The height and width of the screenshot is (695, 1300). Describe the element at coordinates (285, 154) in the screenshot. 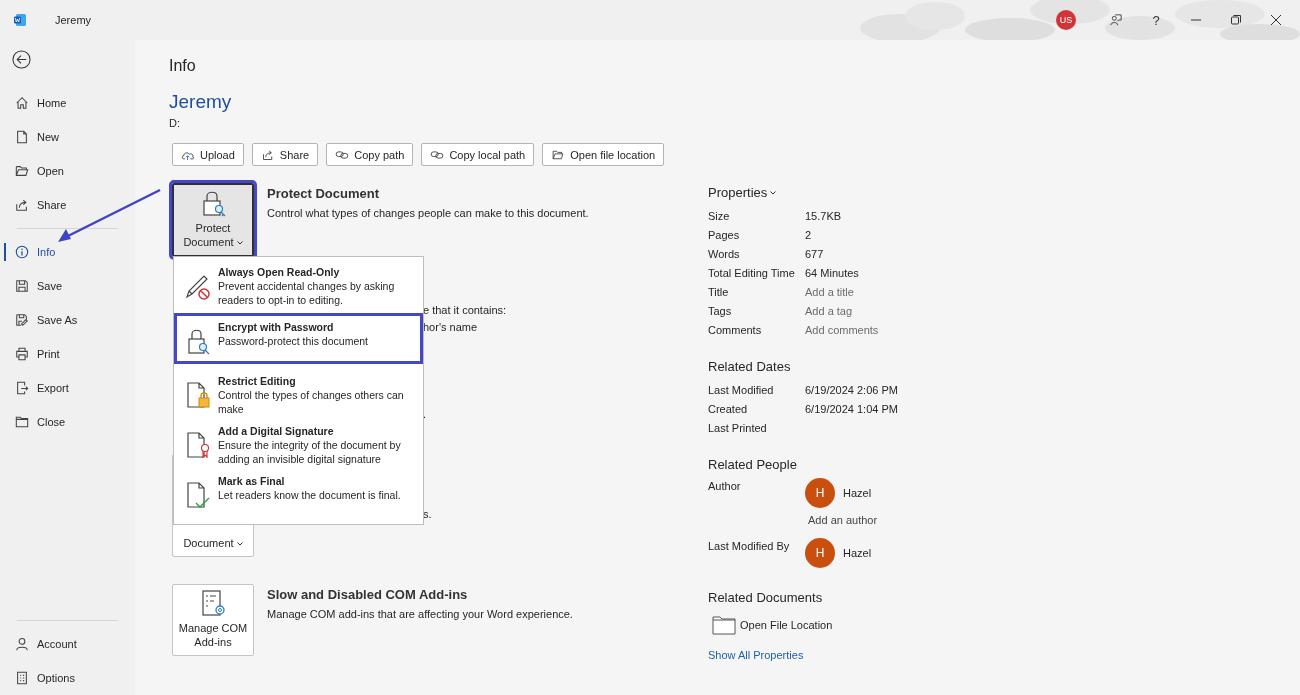

I see `action-button: Share` at that location.